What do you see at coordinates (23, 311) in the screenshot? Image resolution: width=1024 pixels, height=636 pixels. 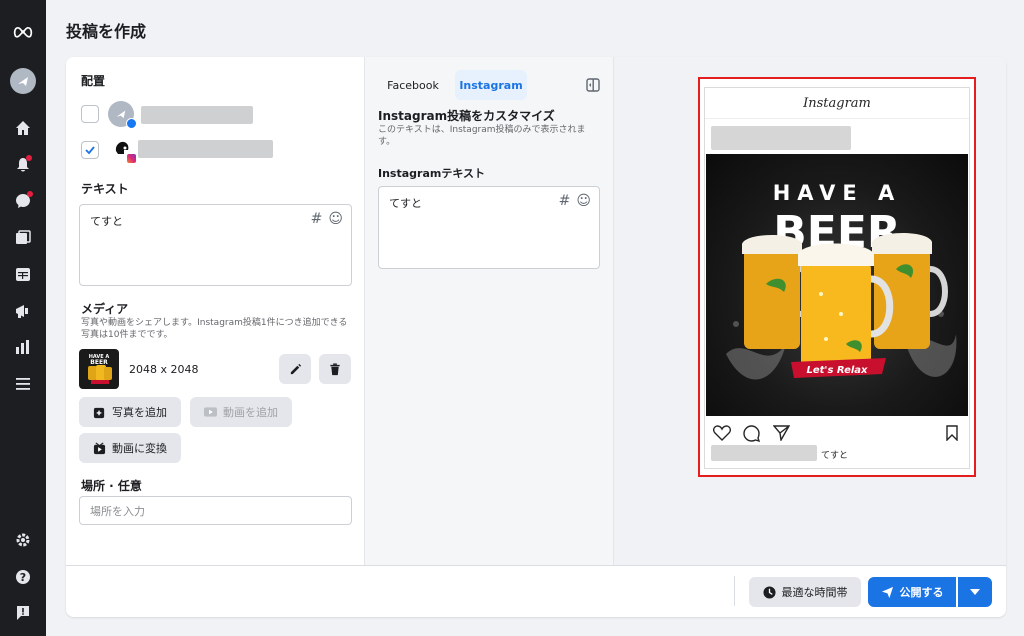 I see `ads-icon` at bounding box center [23, 311].